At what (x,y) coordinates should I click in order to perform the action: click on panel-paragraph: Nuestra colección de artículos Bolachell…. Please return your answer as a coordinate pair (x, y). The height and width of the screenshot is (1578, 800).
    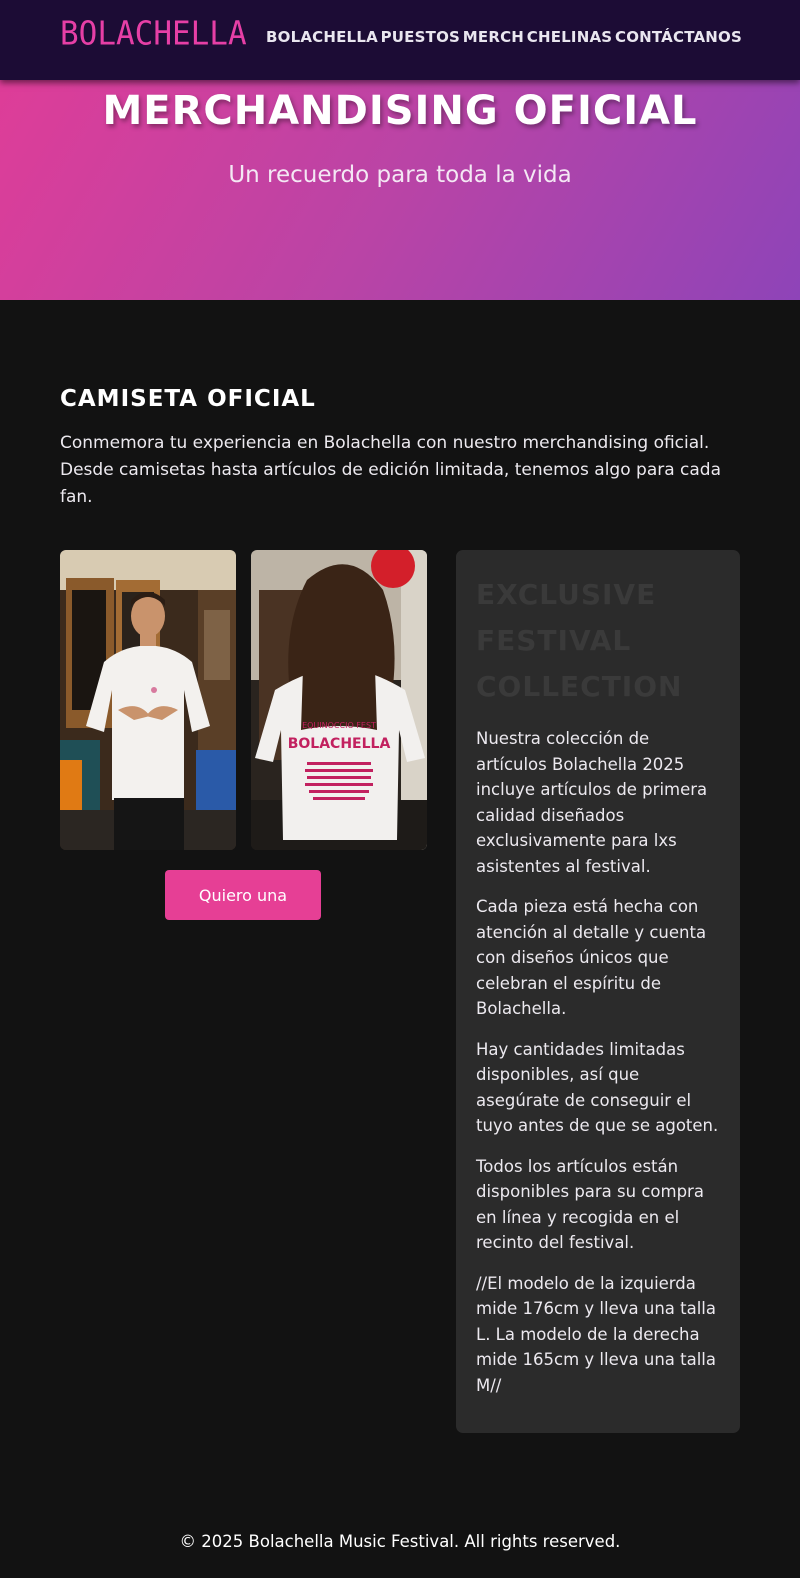
    Looking at the image, I should click on (592, 802).